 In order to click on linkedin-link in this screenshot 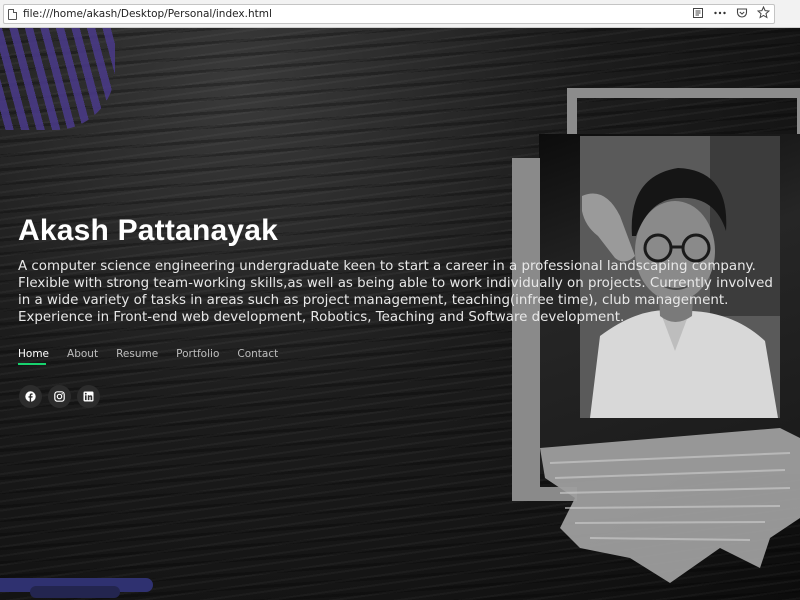, I will do `click(88, 396)`.